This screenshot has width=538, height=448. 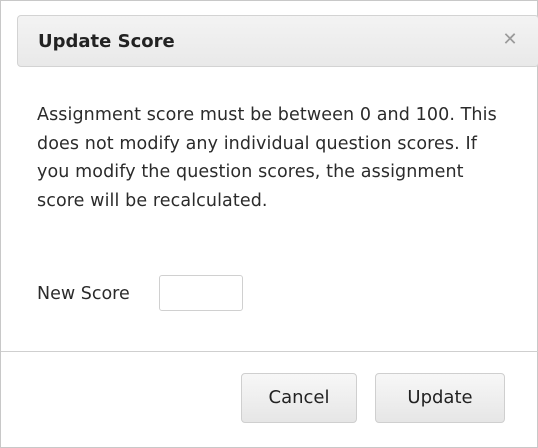 What do you see at coordinates (83, 294) in the screenshot?
I see `new-score-label: New Score` at bounding box center [83, 294].